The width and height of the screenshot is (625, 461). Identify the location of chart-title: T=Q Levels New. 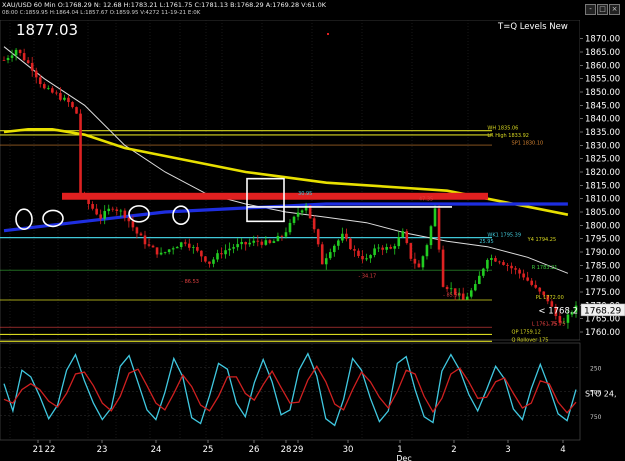
(533, 27).